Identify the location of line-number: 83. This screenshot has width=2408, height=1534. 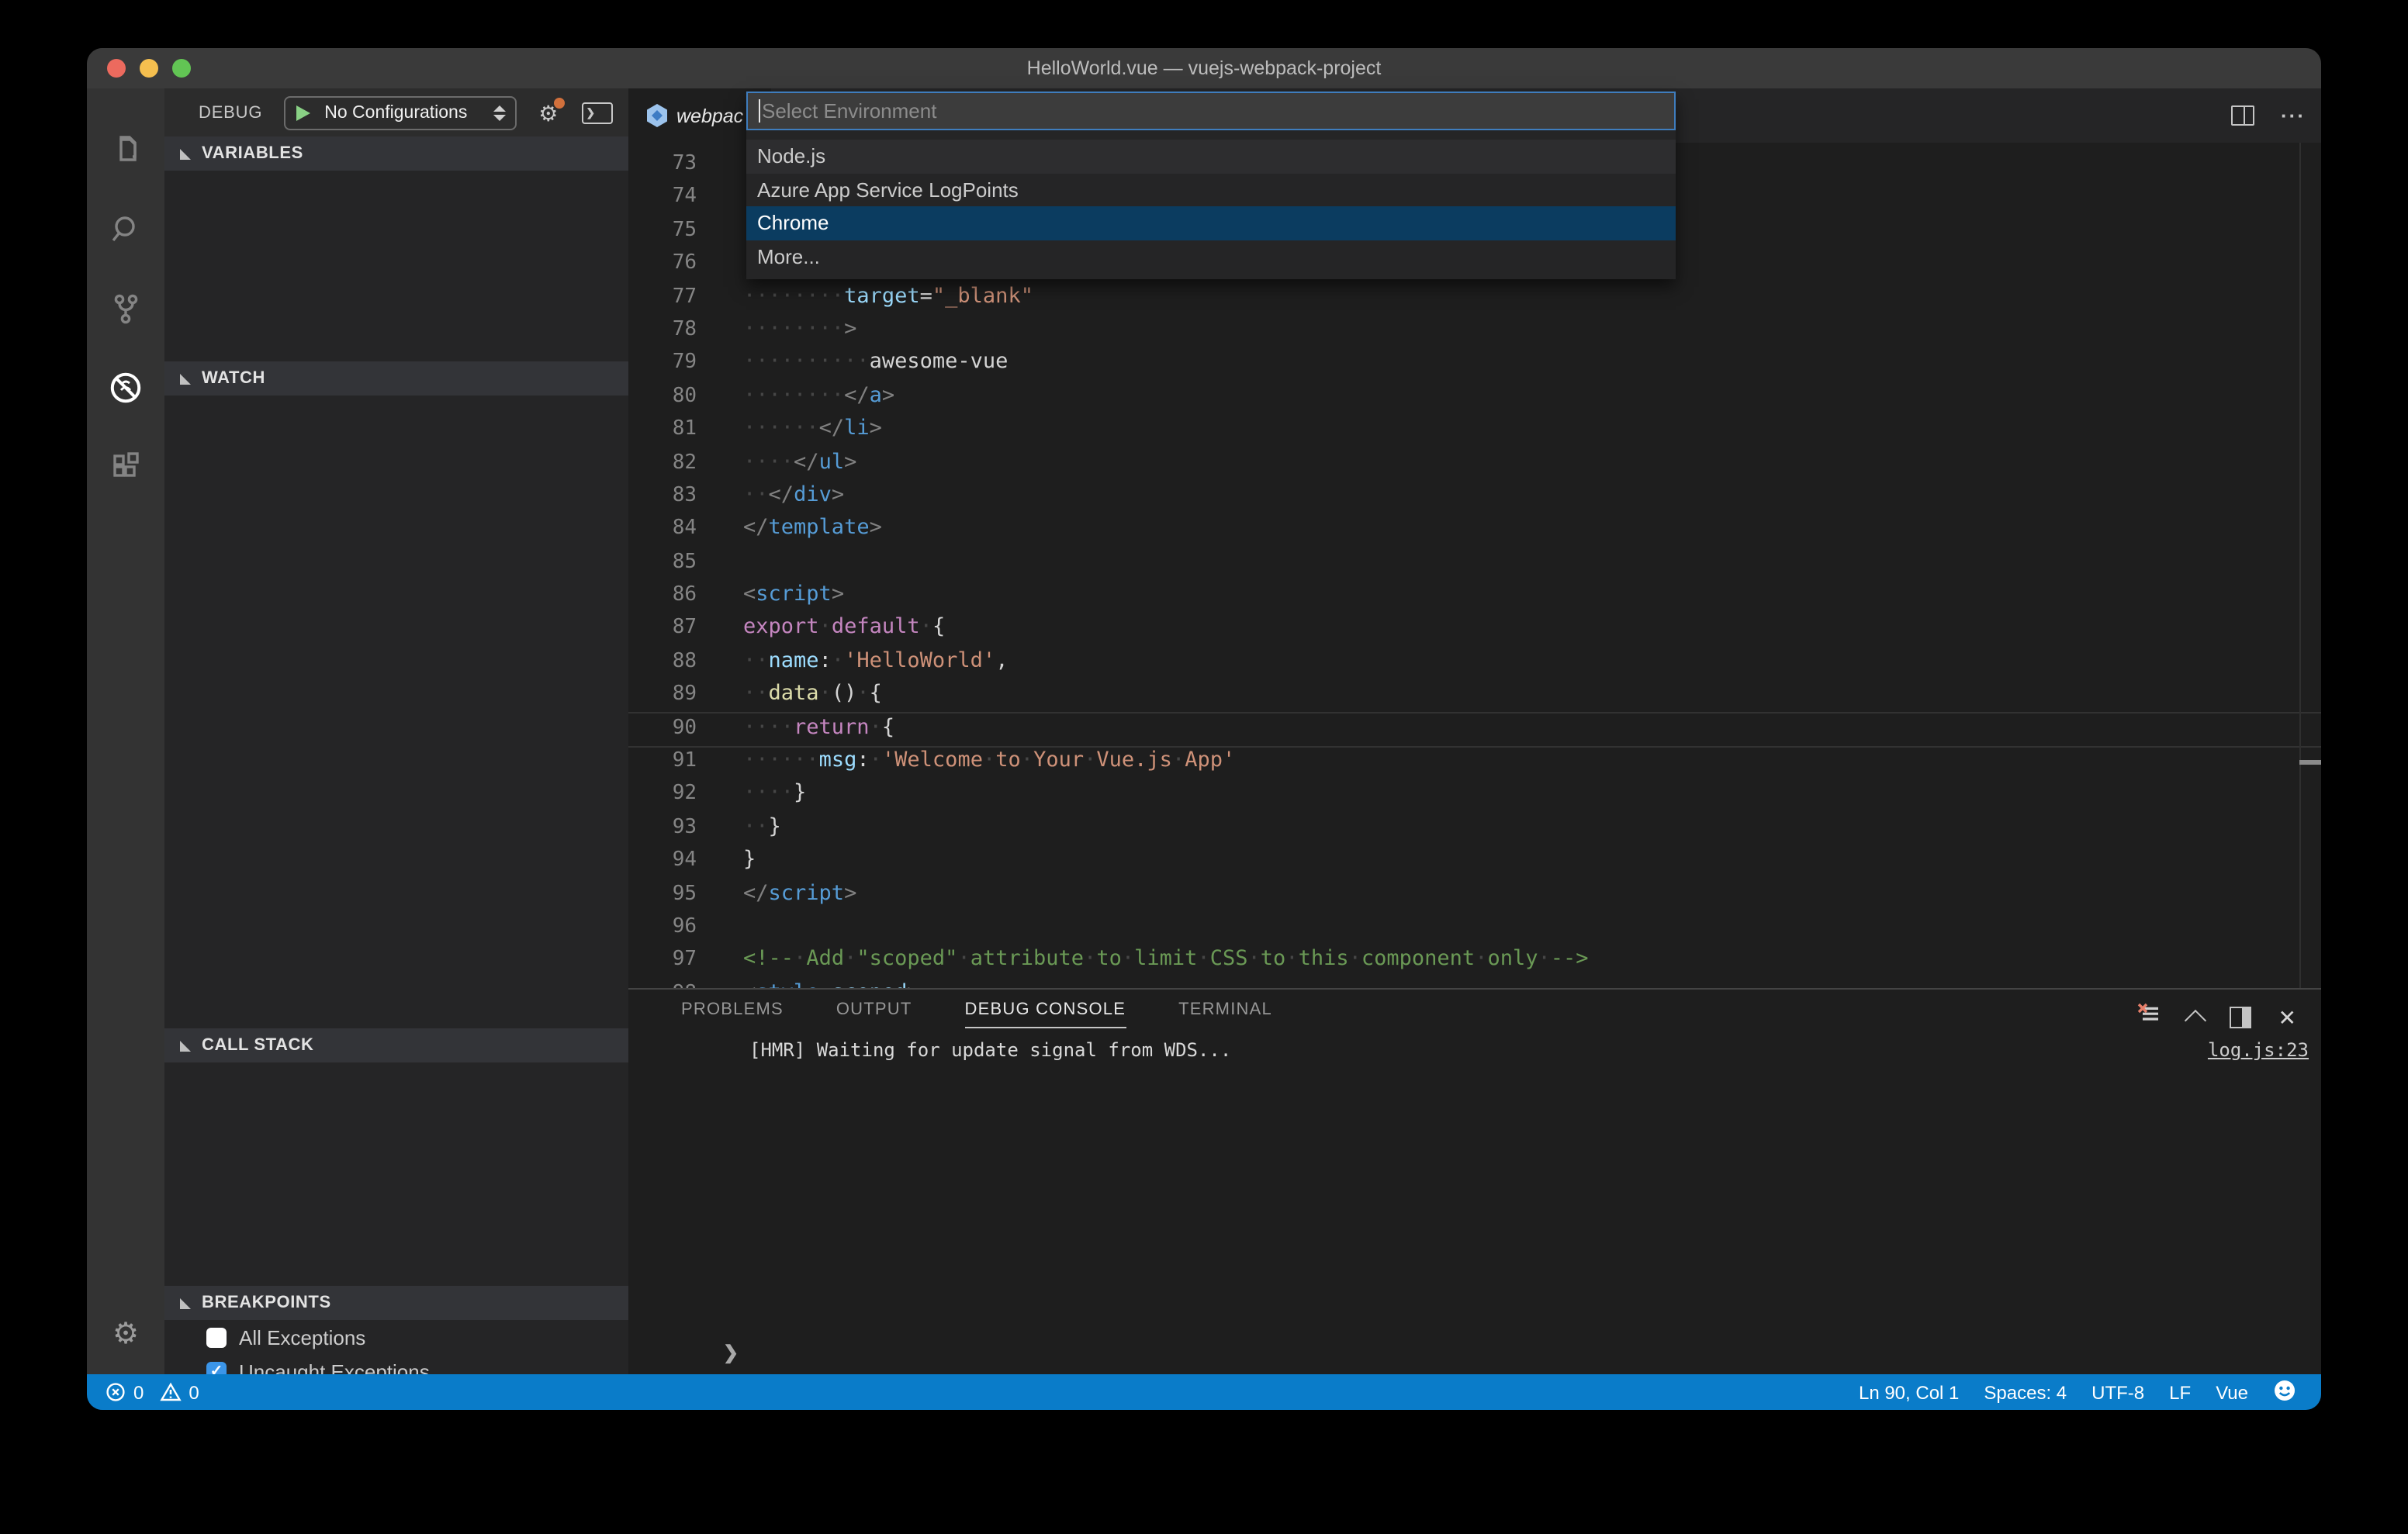
(662, 496).